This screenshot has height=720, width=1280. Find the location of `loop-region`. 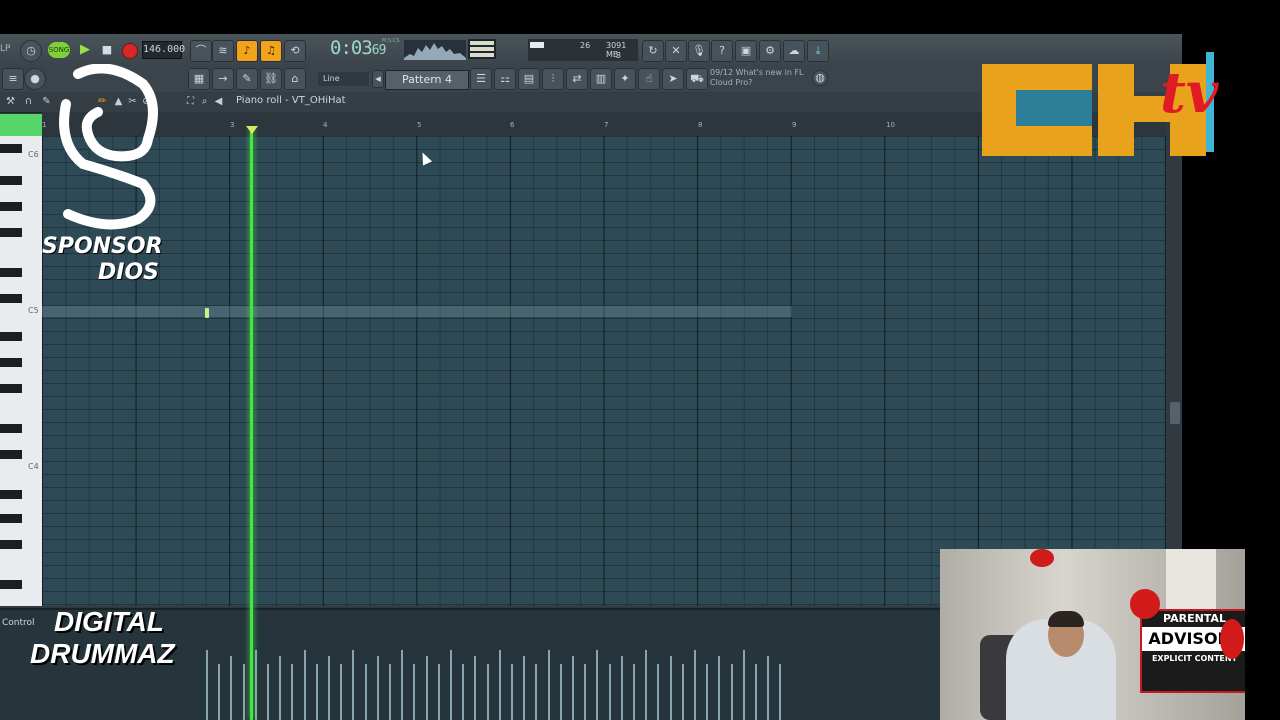

loop-region is located at coordinates (21, 125).